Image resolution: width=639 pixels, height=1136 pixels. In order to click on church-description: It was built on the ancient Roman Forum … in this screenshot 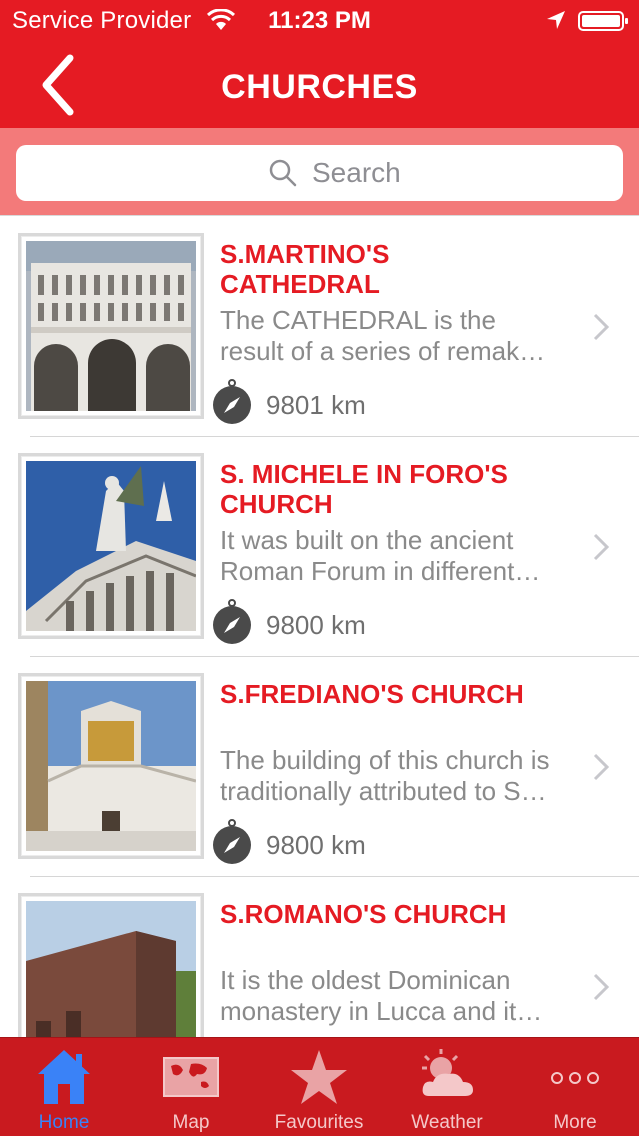, I will do `click(380, 555)`.